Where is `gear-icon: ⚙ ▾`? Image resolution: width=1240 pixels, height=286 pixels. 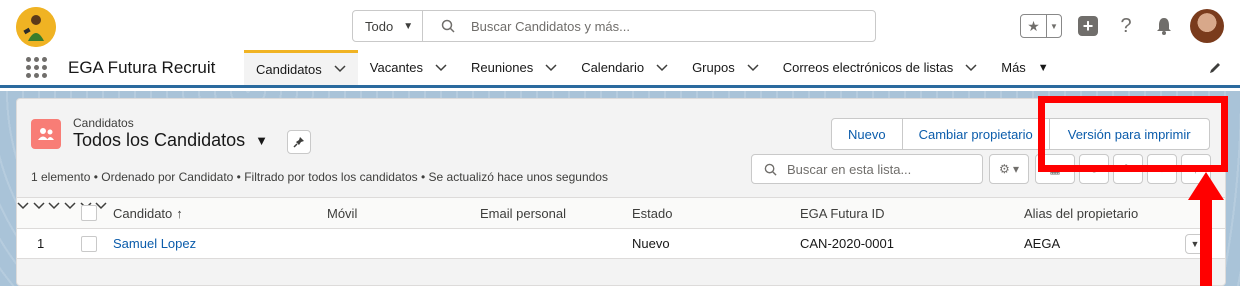
gear-icon: ⚙ ▾ is located at coordinates (1009, 169).